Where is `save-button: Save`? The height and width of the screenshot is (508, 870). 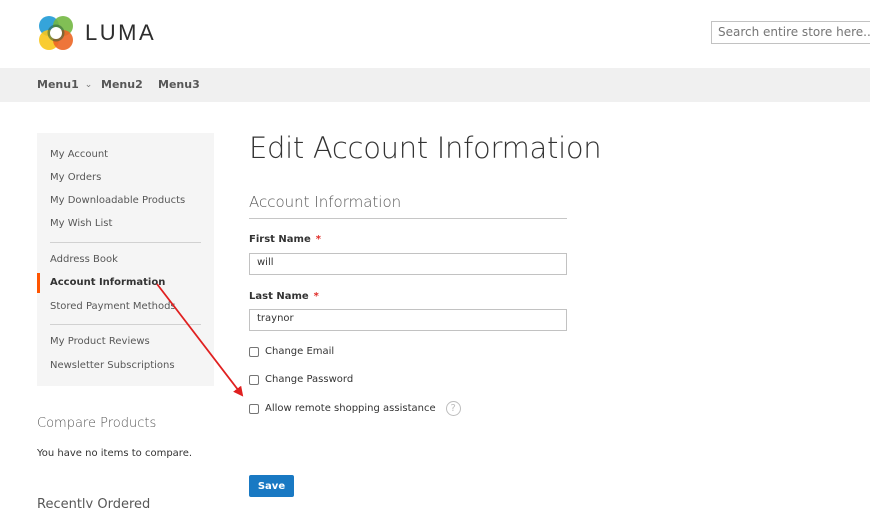 save-button: Save is located at coordinates (271, 486).